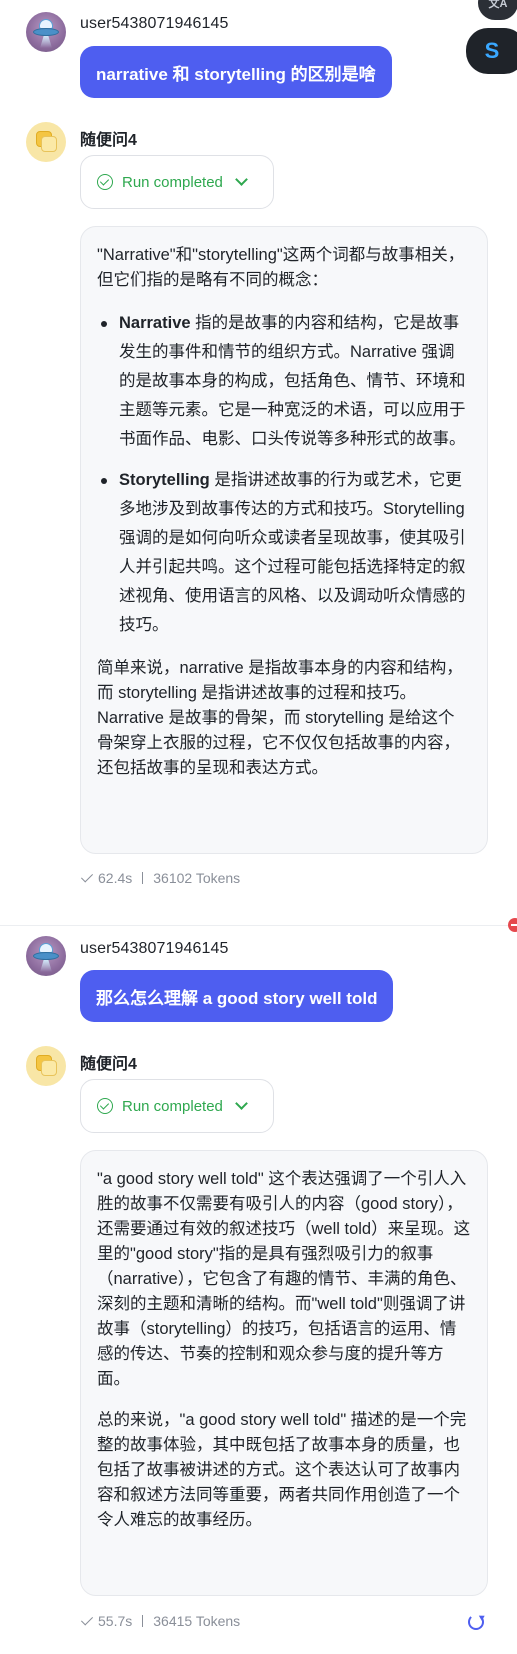 The height and width of the screenshot is (1654, 517). Describe the element at coordinates (476, 1622) in the screenshot. I see `regenerate-icon` at that location.